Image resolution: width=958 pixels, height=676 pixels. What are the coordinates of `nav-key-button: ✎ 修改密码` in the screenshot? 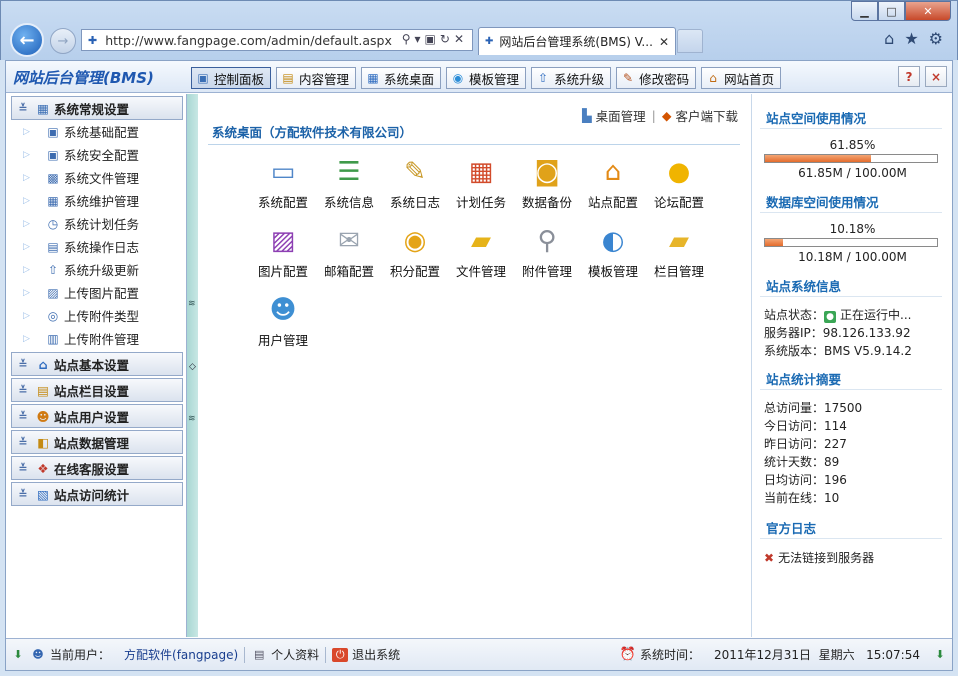 It's located at (656, 78).